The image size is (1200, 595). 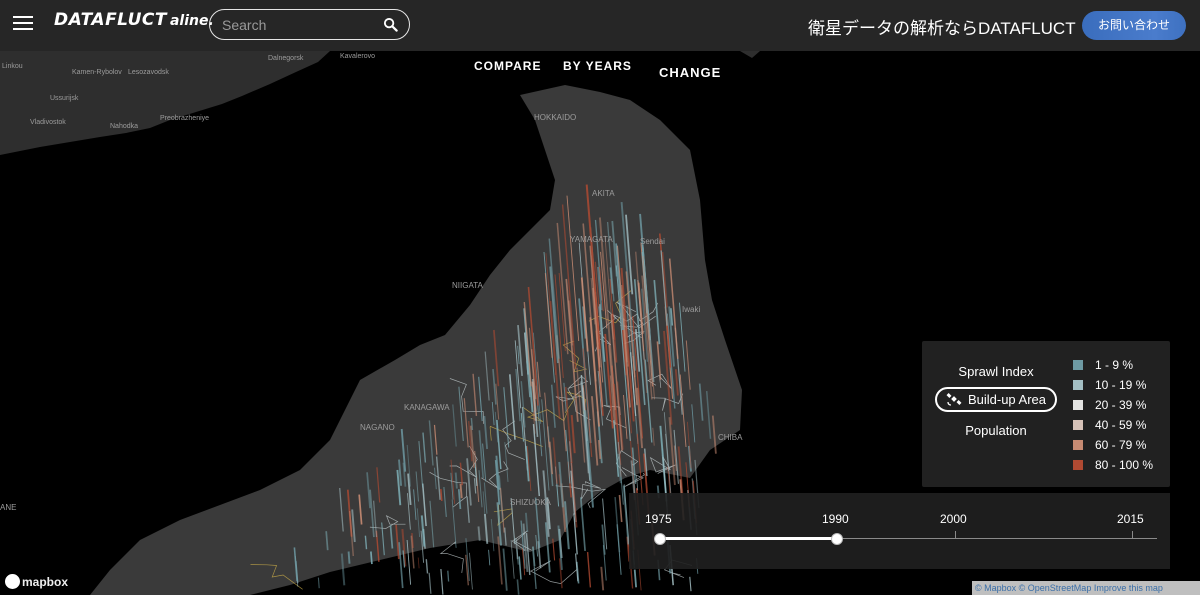 What do you see at coordinates (996, 430) in the screenshot?
I see `metric-population: Population` at bounding box center [996, 430].